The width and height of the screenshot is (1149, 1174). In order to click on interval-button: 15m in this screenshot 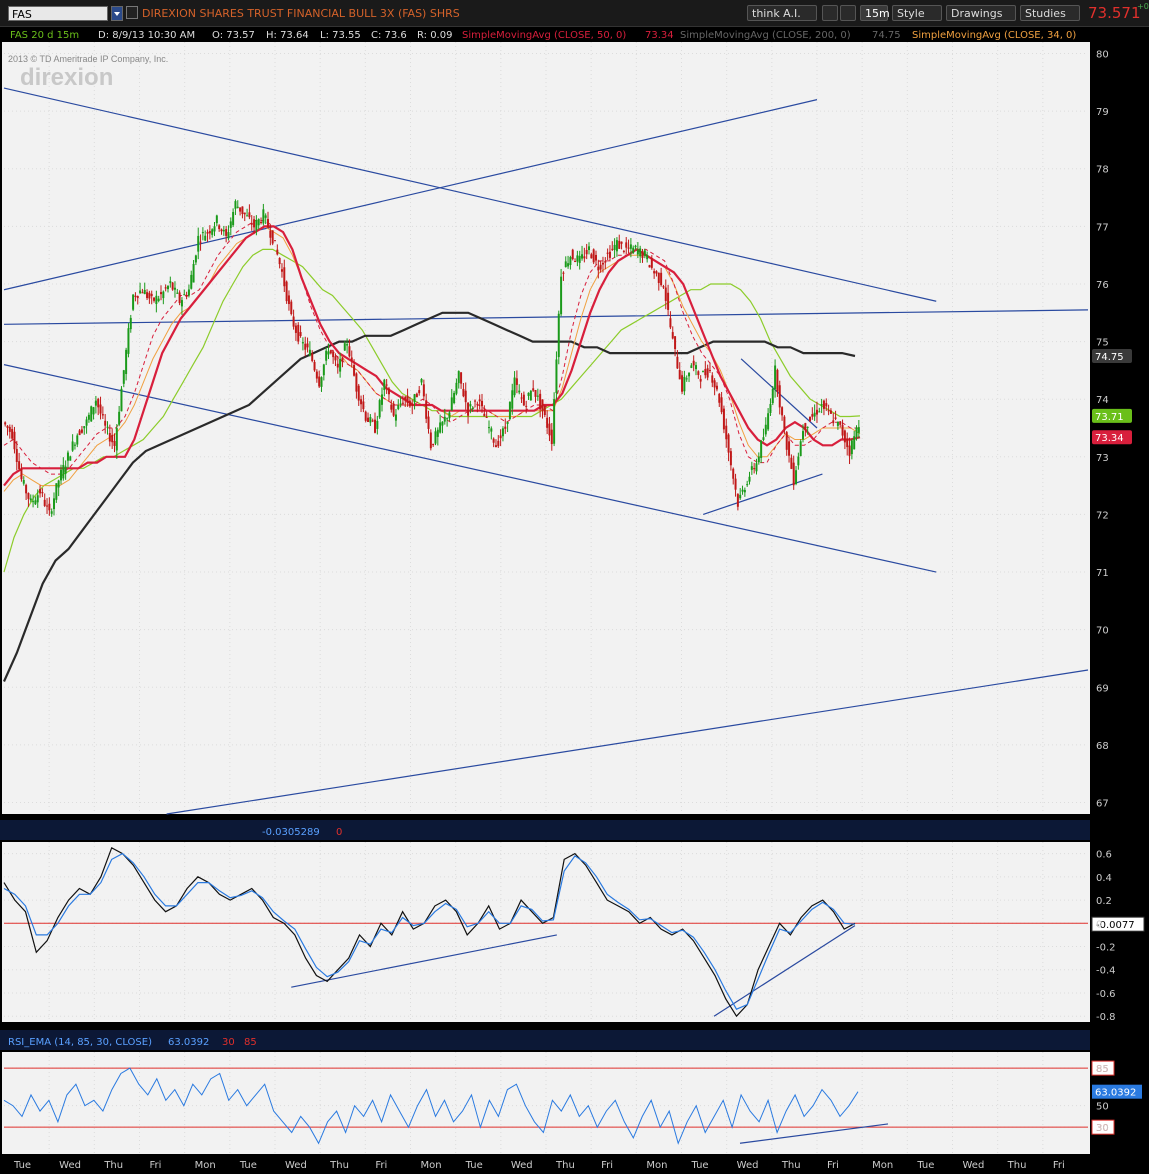, I will do `click(875, 13)`.